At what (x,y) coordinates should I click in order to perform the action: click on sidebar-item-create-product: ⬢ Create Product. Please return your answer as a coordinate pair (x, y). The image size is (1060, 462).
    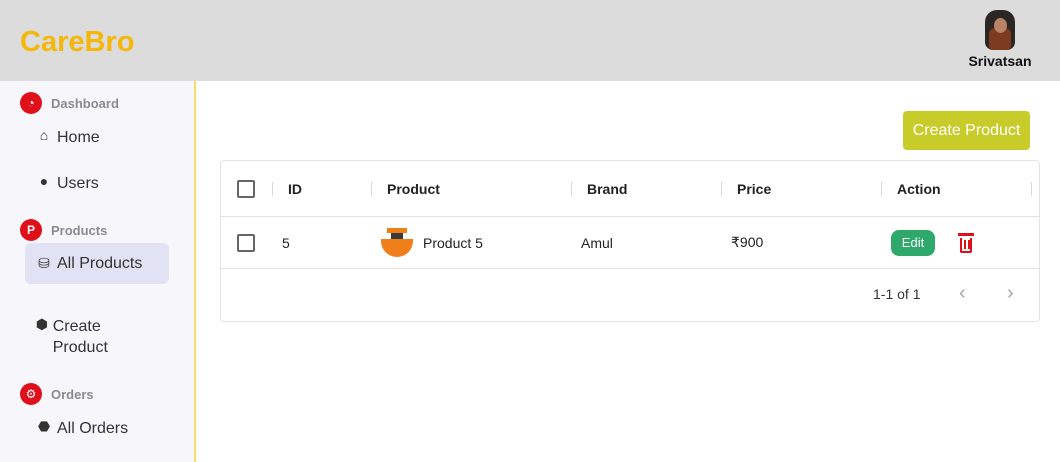
    Looking at the image, I should click on (80, 337).